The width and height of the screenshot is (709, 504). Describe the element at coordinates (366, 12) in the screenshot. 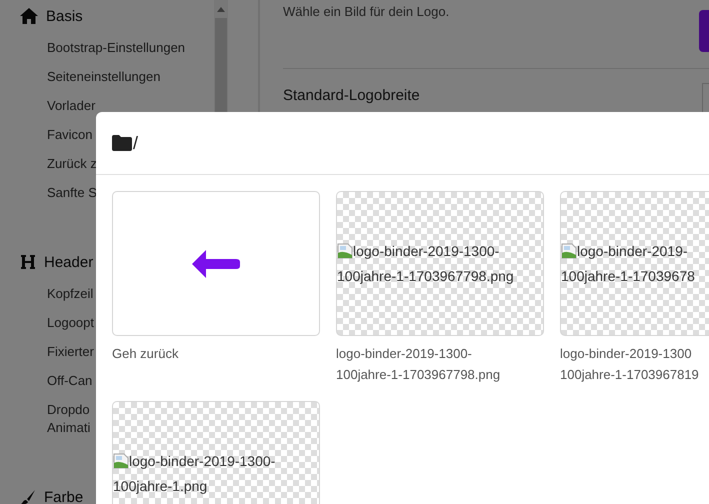

I see `description-text: Wähle ein Bild für dein Logo.` at that location.